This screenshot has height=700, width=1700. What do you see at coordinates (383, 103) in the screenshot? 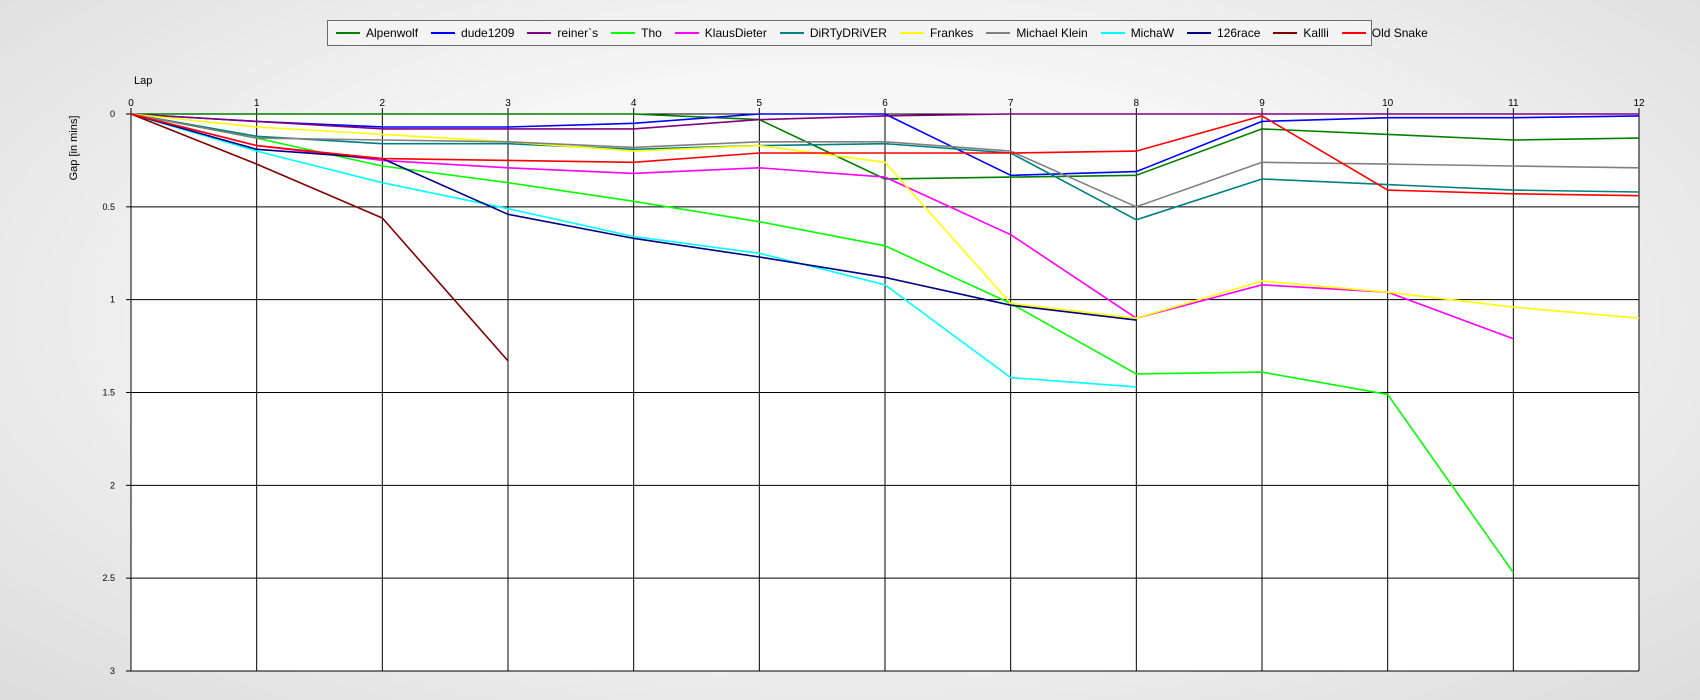
I see `x-tick-label: 2` at bounding box center [383, 103].